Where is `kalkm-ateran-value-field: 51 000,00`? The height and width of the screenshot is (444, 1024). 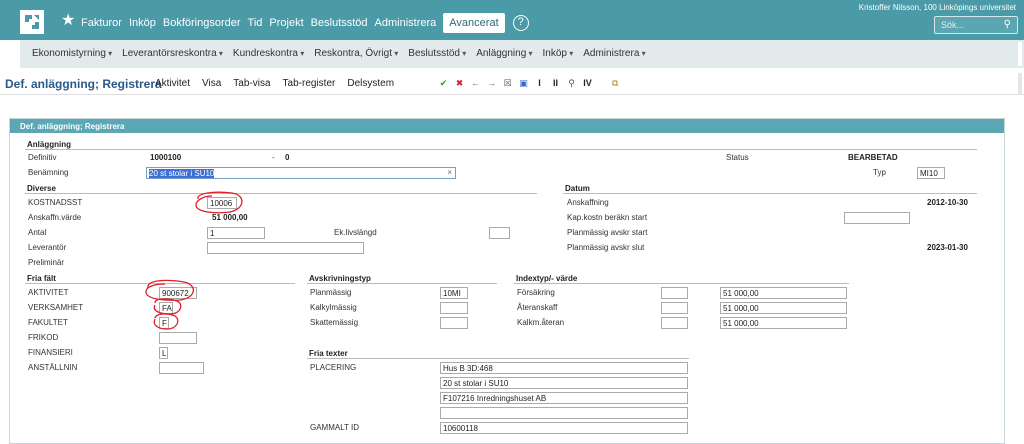
kalkm-ateran-value-field: 51 000,00 is located at coordinates (783, 323).